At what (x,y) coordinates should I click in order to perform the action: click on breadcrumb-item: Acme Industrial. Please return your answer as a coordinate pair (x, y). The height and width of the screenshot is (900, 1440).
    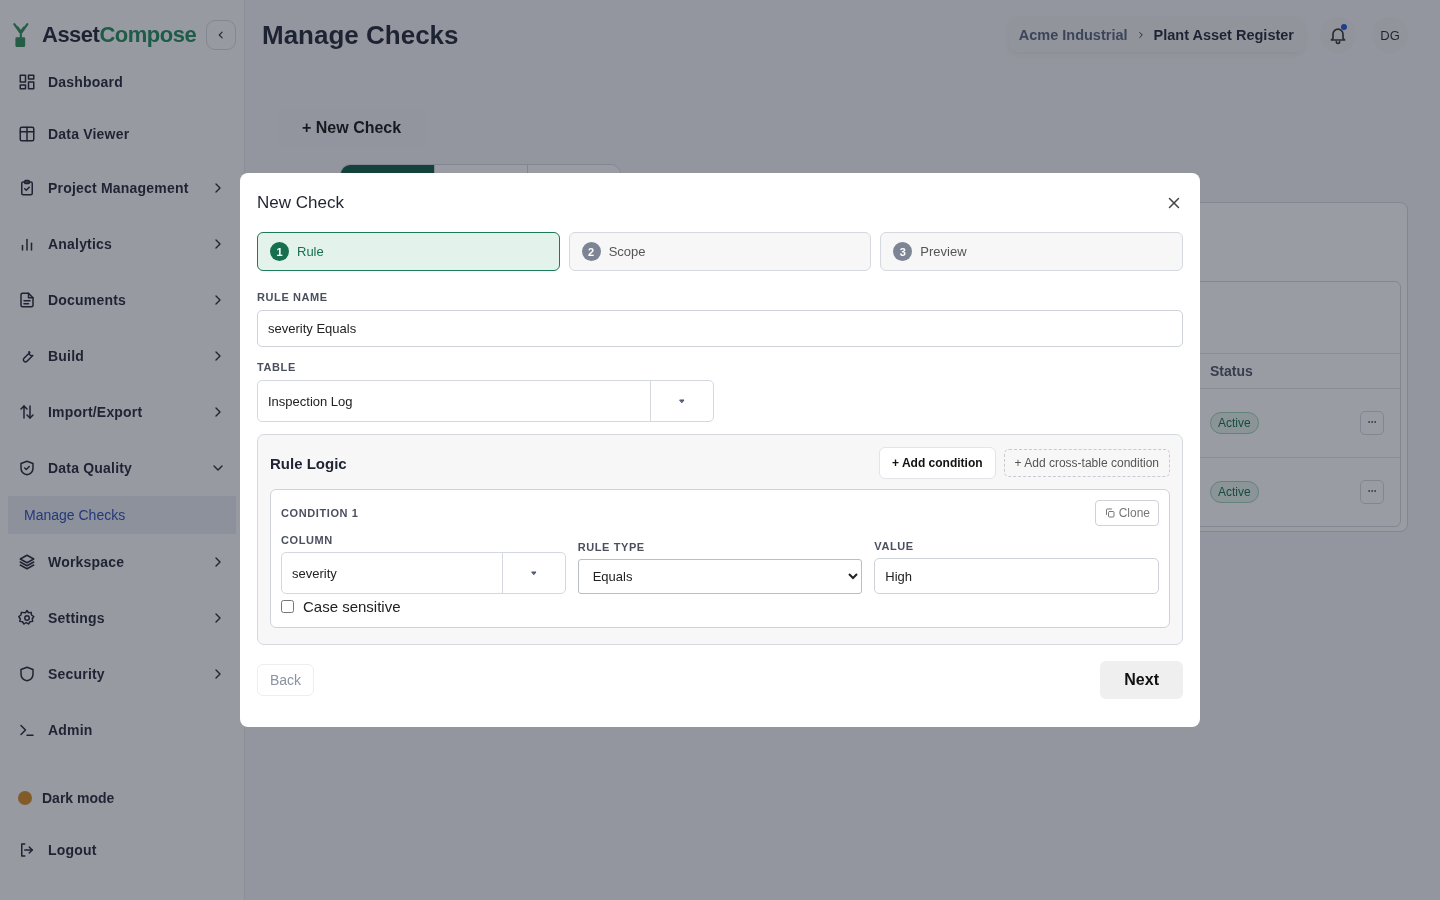
    Looking at the image, I should click on (1073, 35).